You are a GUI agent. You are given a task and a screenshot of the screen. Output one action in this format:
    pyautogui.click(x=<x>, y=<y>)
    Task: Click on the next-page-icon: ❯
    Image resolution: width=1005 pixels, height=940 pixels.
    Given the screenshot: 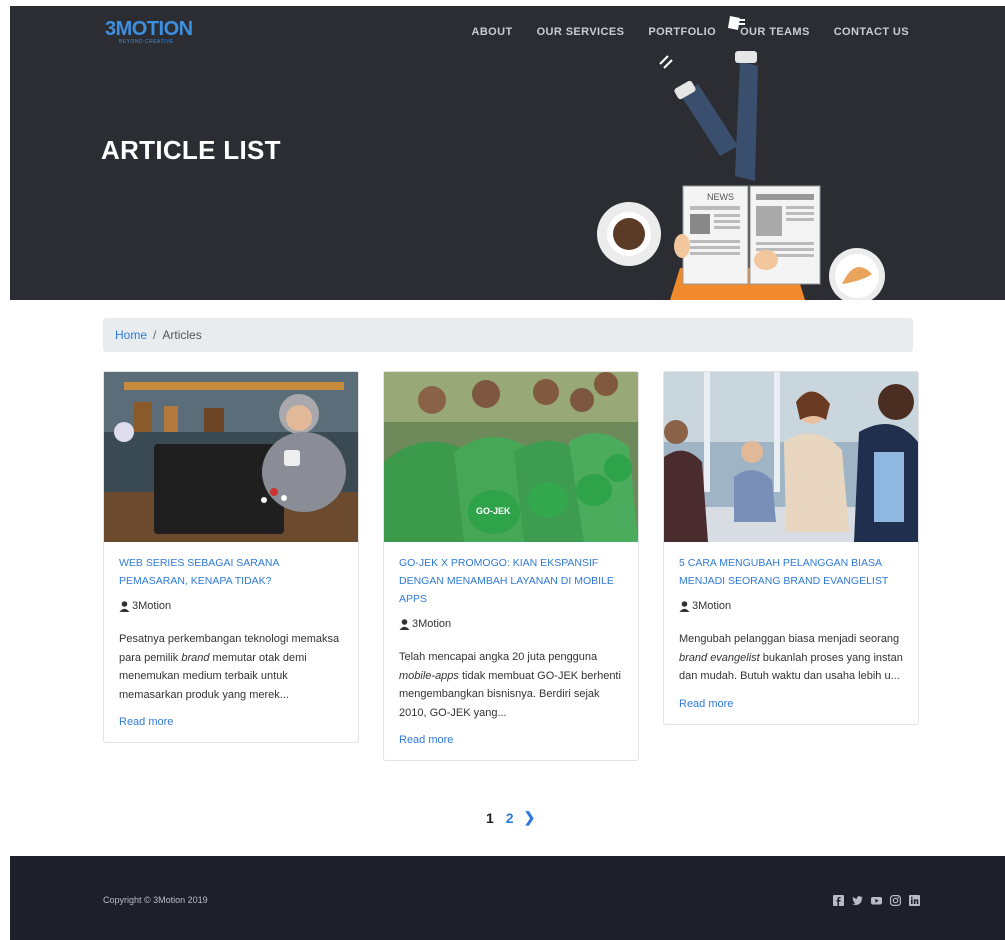 What is the action you would take?
    pyautogui.click(x=530, y=817)
    